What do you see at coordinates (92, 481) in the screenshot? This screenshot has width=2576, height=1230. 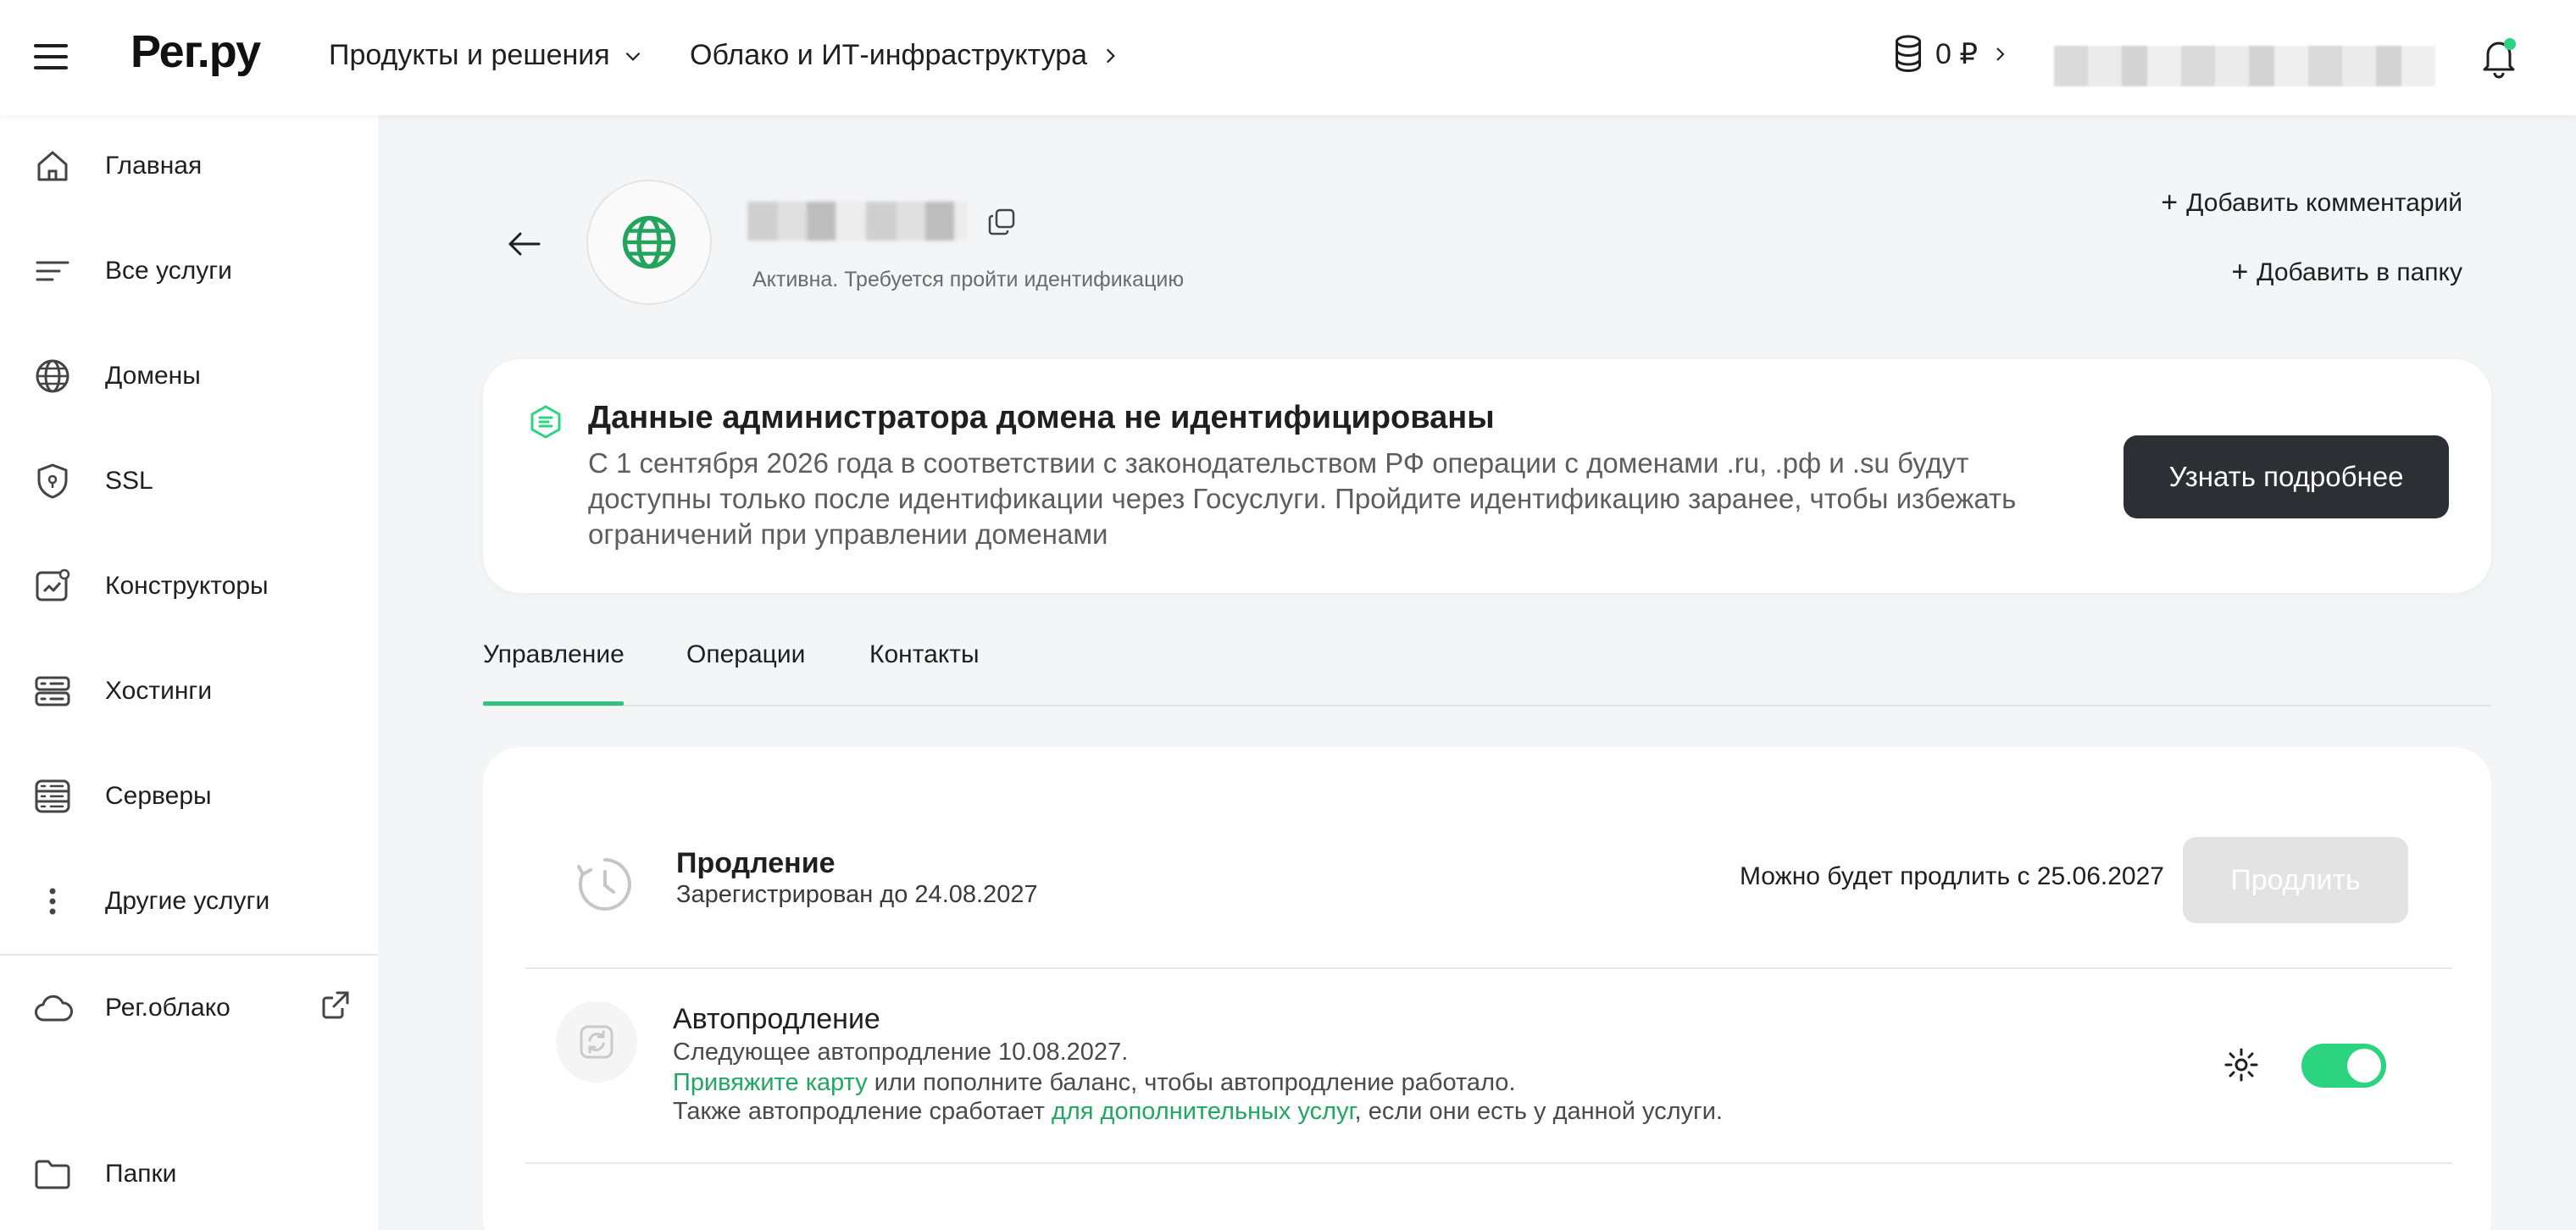 I see `sidebar-item-ssl: SSL` at bounding box center [92, 481].